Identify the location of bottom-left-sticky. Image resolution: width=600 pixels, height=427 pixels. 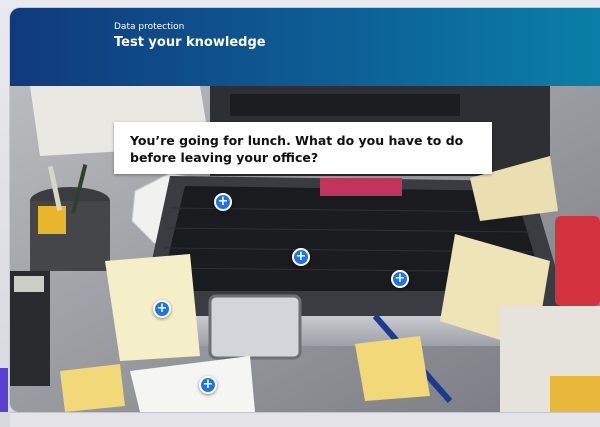
(92, 388).